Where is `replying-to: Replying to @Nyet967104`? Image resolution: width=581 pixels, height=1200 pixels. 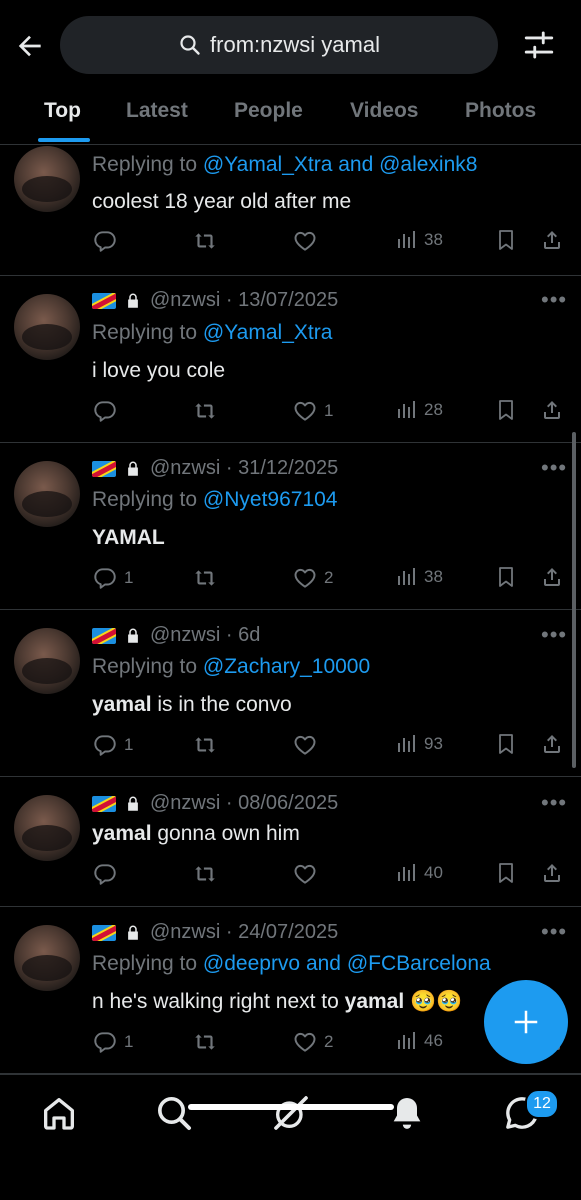
replying-to: Replying to @Nyet967104 is located at coordinates (214, 500).